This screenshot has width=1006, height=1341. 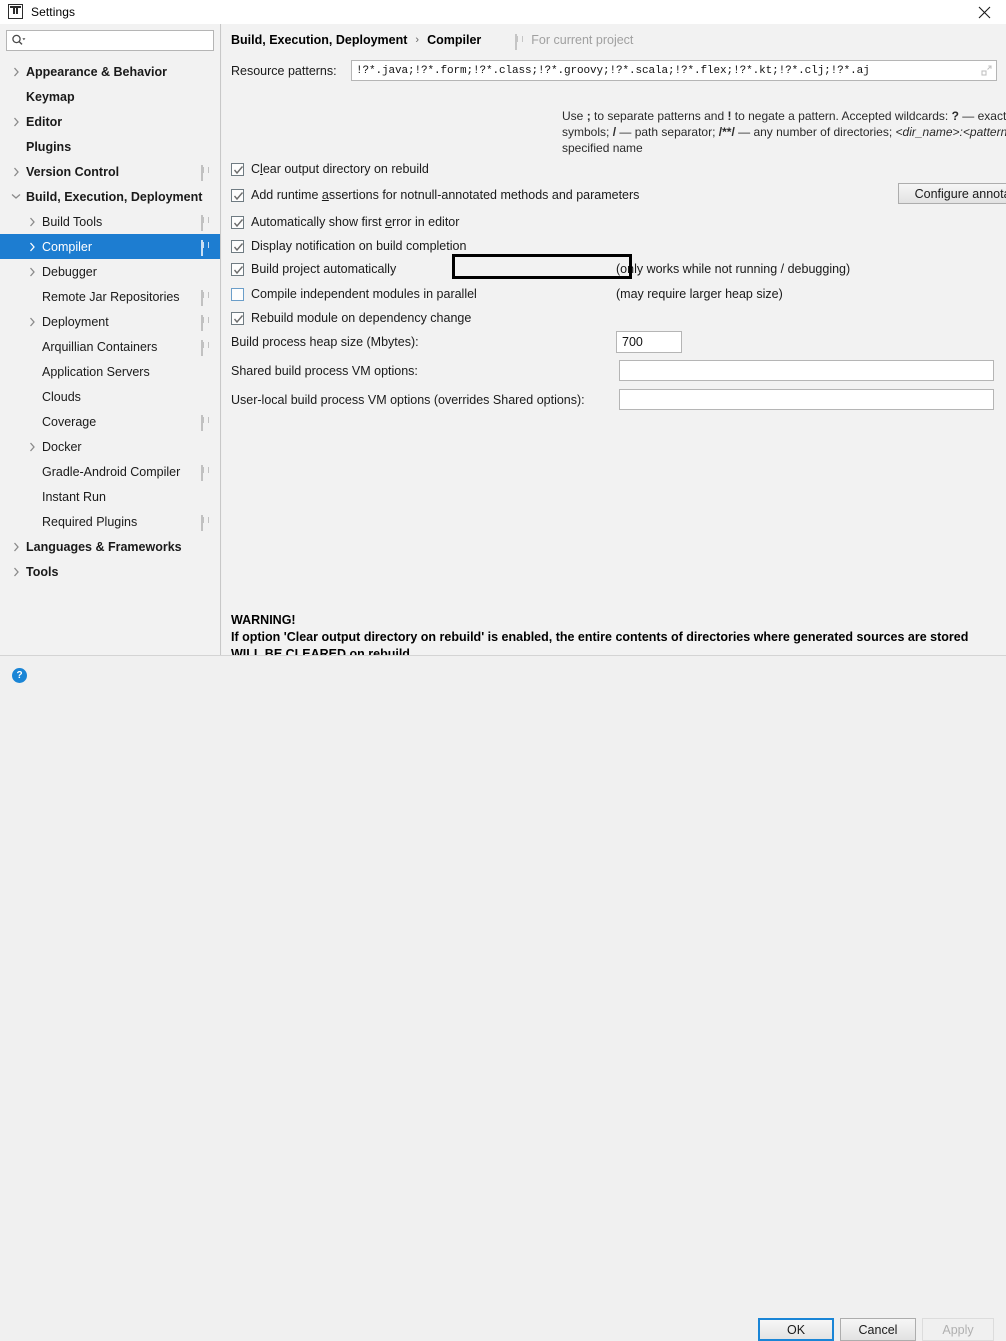 What do you see at coordinates (97, 71) in the screenshot?
I see `sidebar-item-label: Appearance & Behavior` at bounding box center [97, 71].